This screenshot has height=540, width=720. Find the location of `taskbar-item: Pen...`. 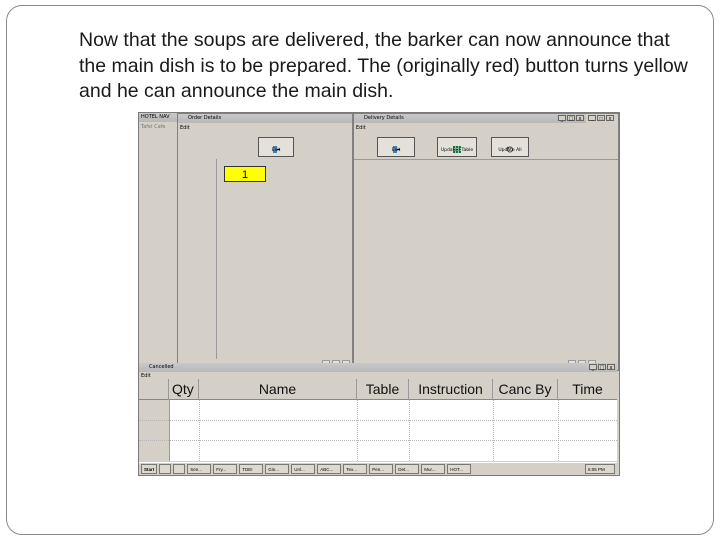

taskbar-item: Pen... is located at coordinates (381, 469).